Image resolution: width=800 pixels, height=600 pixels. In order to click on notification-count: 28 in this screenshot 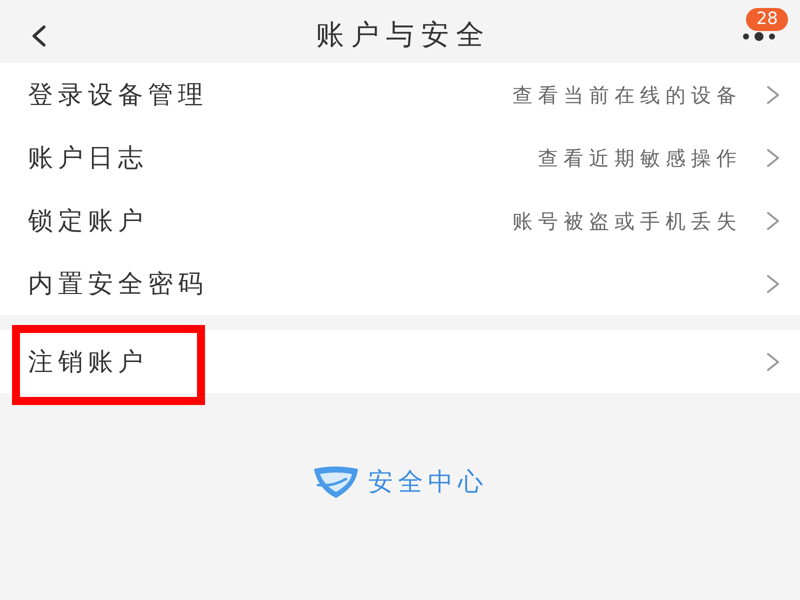, I will do `click(767, 19)`.